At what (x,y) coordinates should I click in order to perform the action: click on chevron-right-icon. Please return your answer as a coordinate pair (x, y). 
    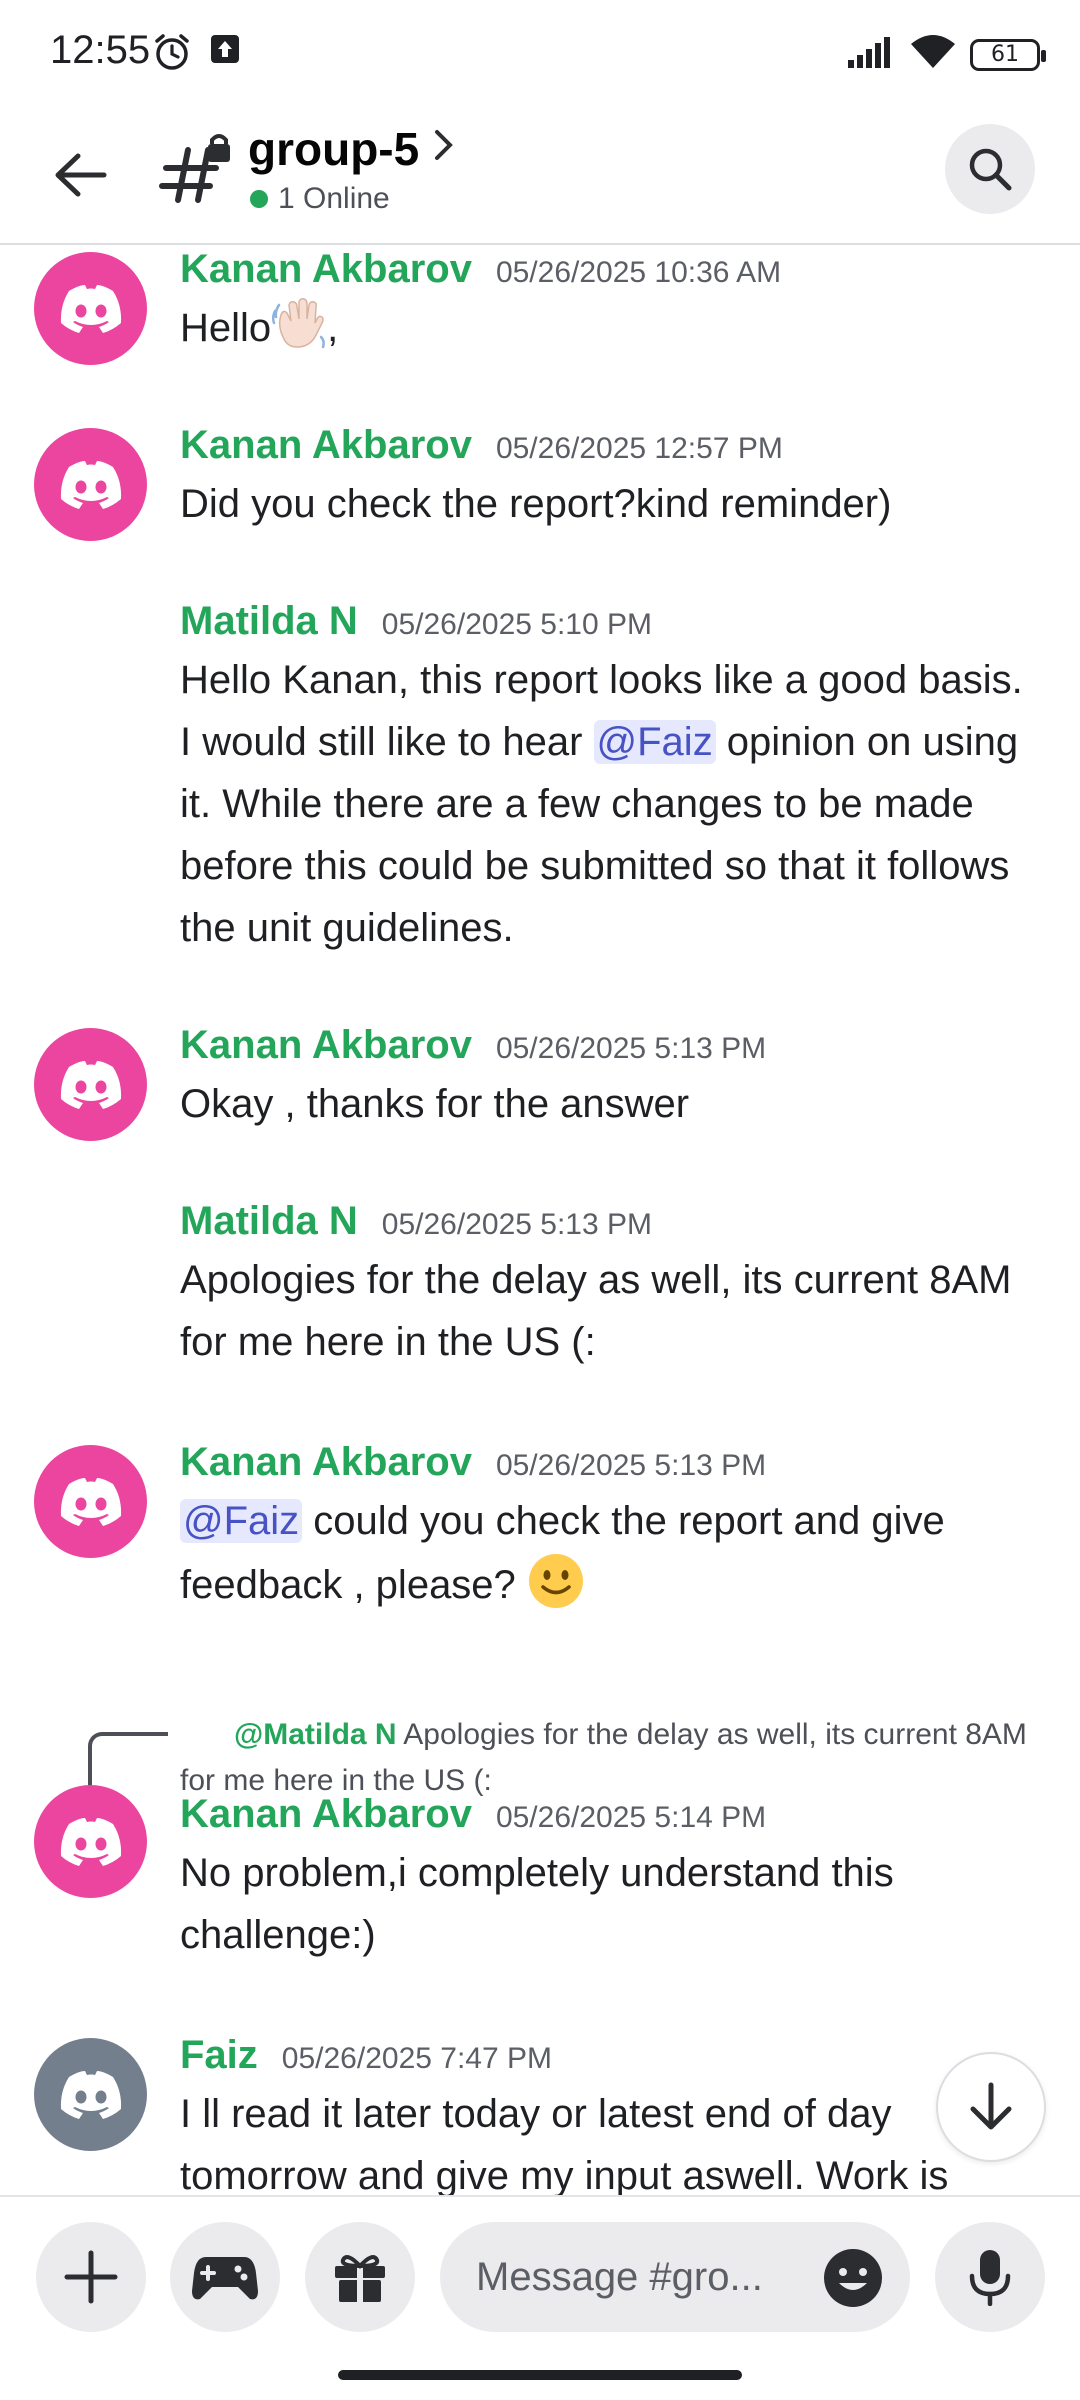
    Looking at the image, I should click on (444, 149).